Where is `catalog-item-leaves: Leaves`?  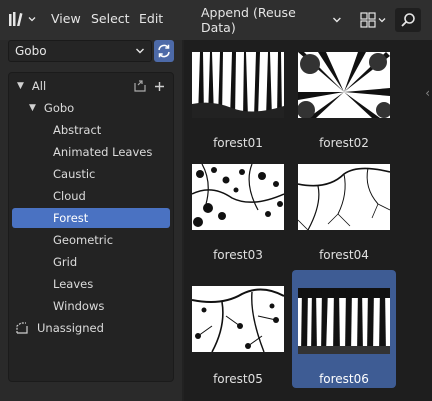 catalog-item-leaves: Leaves is located at coordinates (113, 284).